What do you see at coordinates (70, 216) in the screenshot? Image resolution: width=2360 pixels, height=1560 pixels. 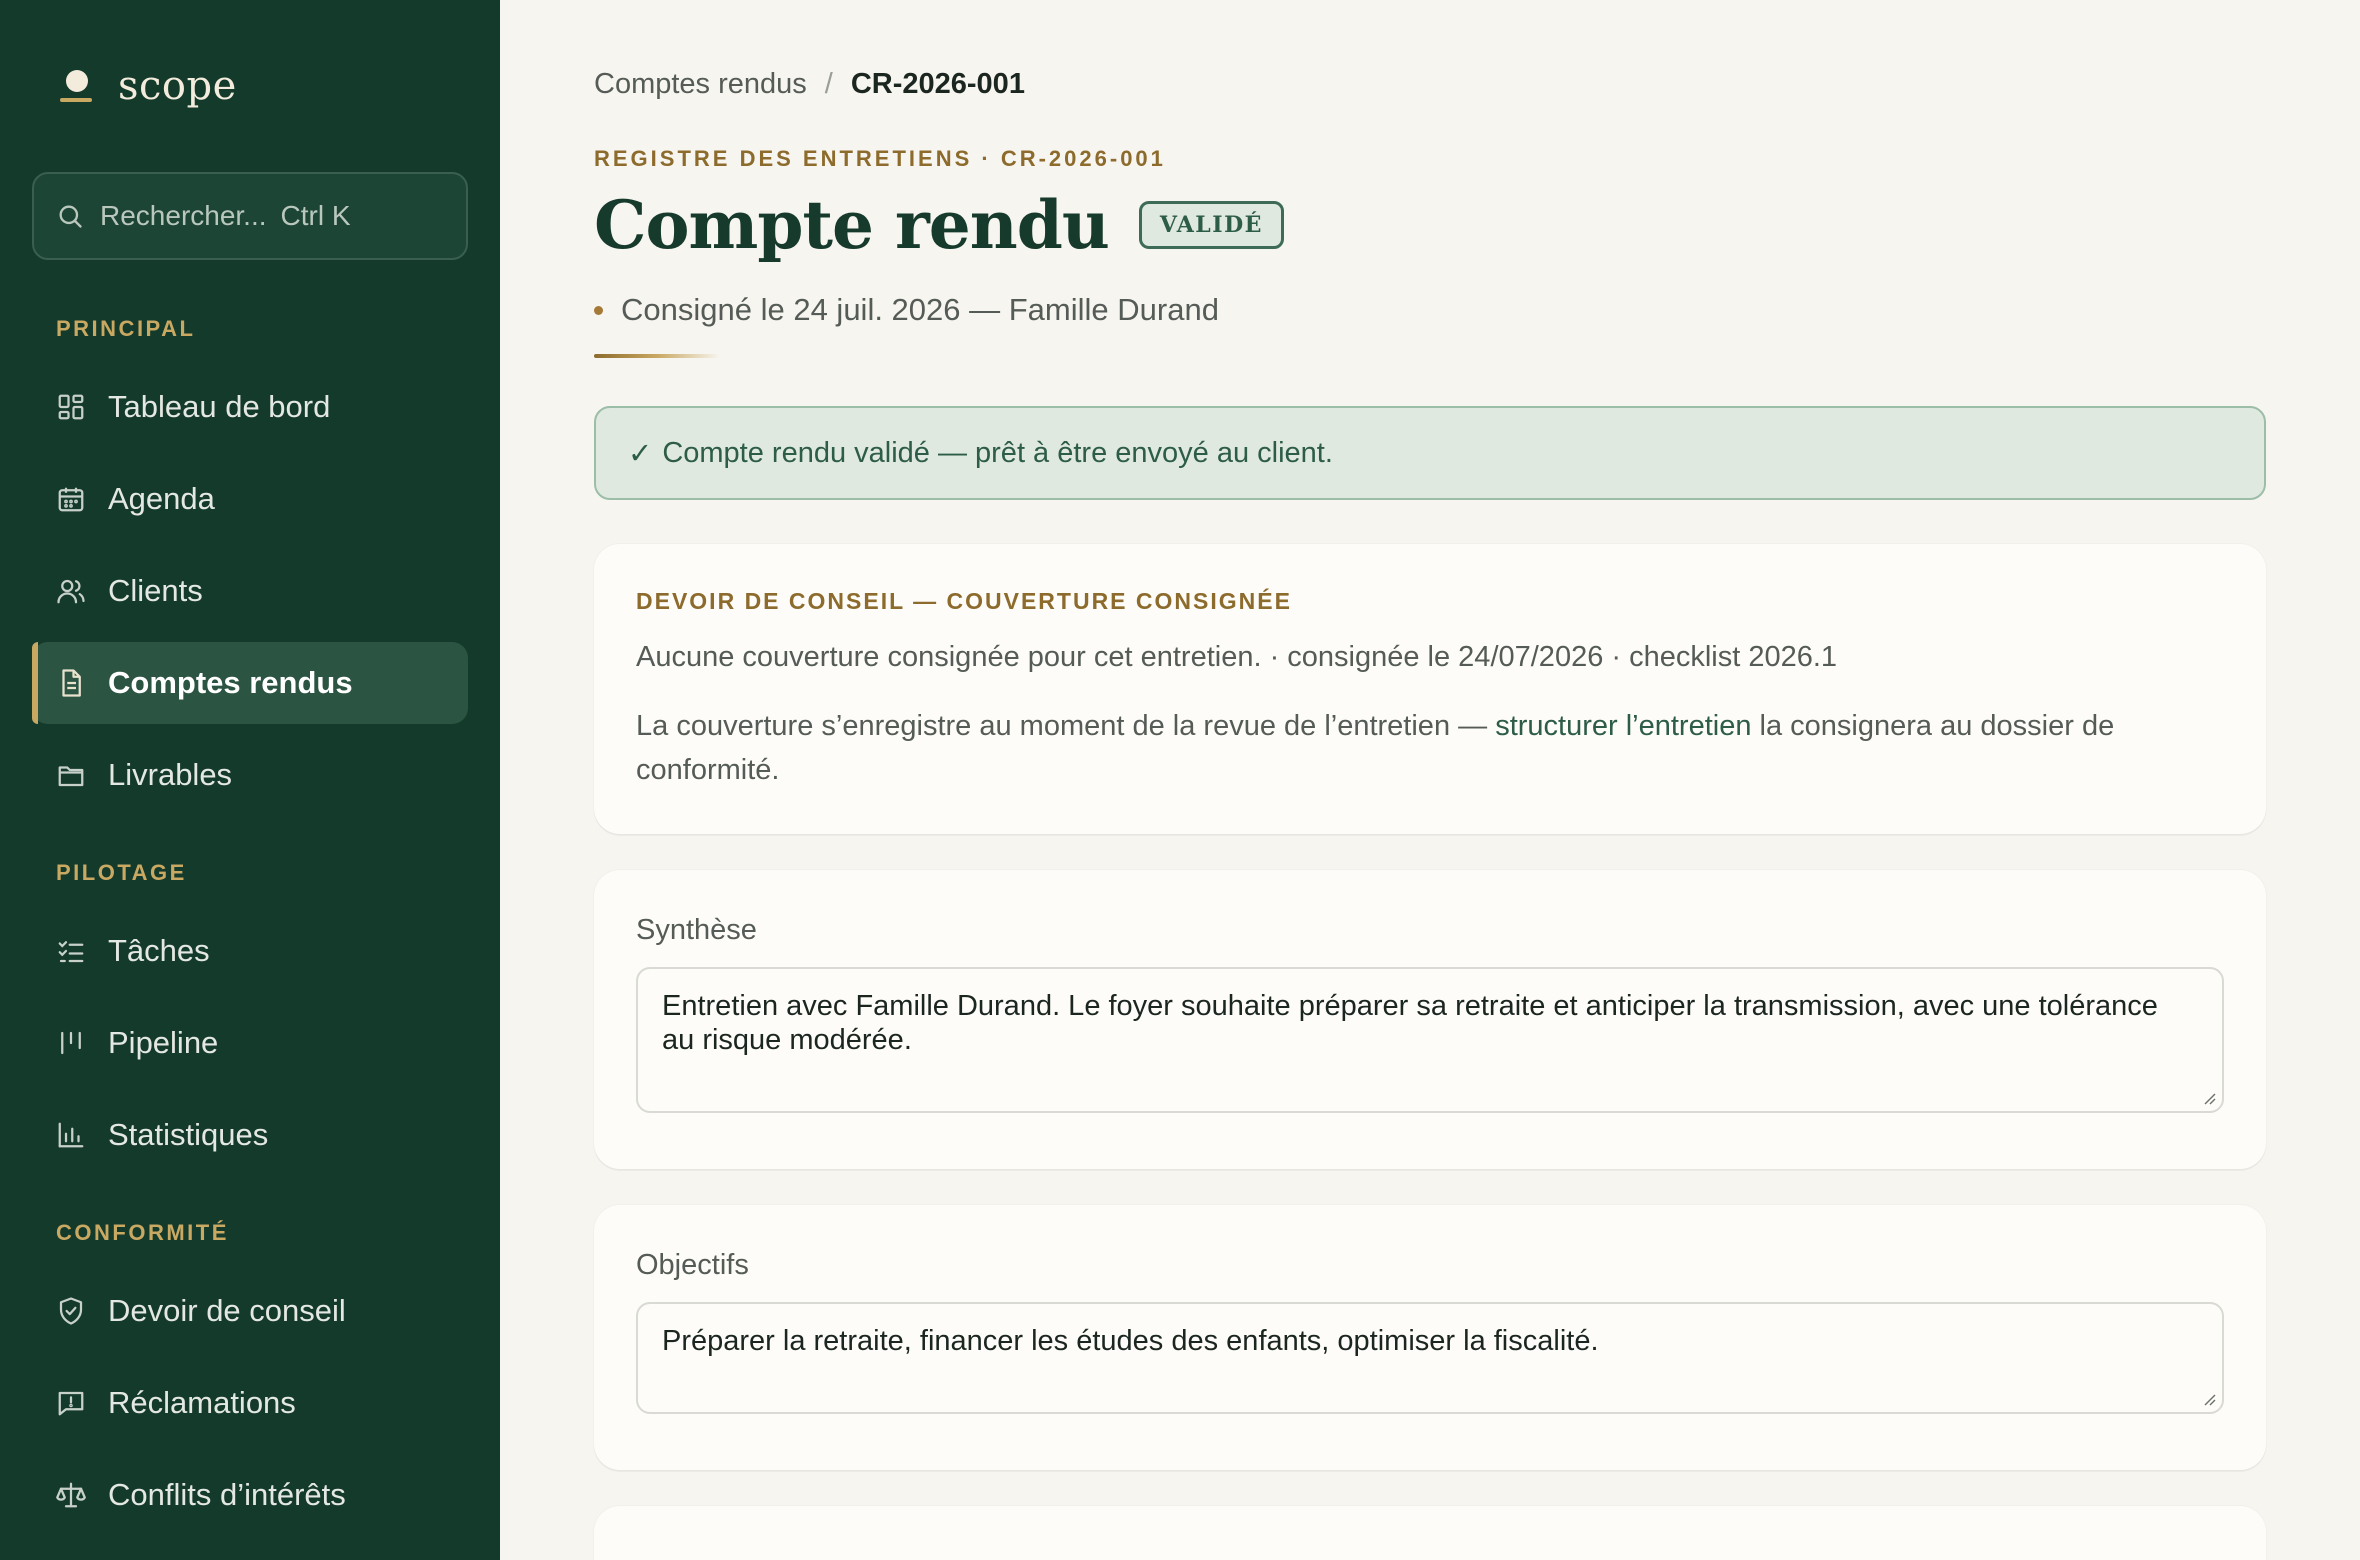 I see `search-icon` at bounding box center [70, 216].